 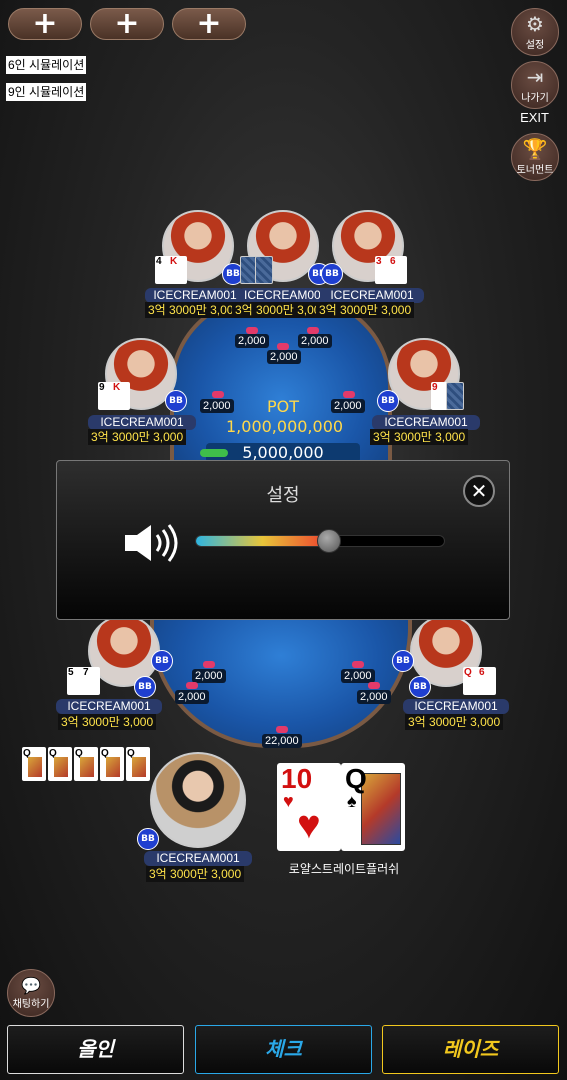 What do you see at coordinates (535, 23) in the screenshot?
I see `gear-icon: ⚙` at bounding box center [535, 23].